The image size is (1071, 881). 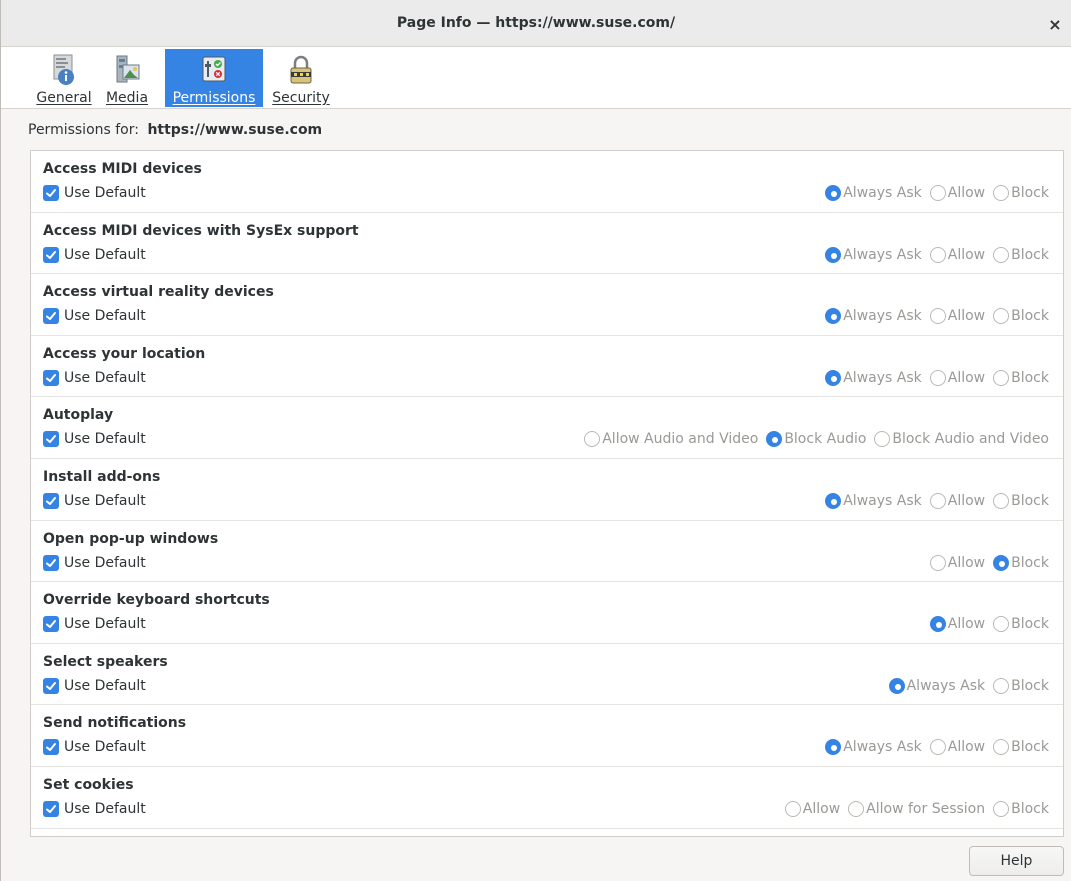 I want to click on tab-permissions: Permissions, so click(x=214, y=78).